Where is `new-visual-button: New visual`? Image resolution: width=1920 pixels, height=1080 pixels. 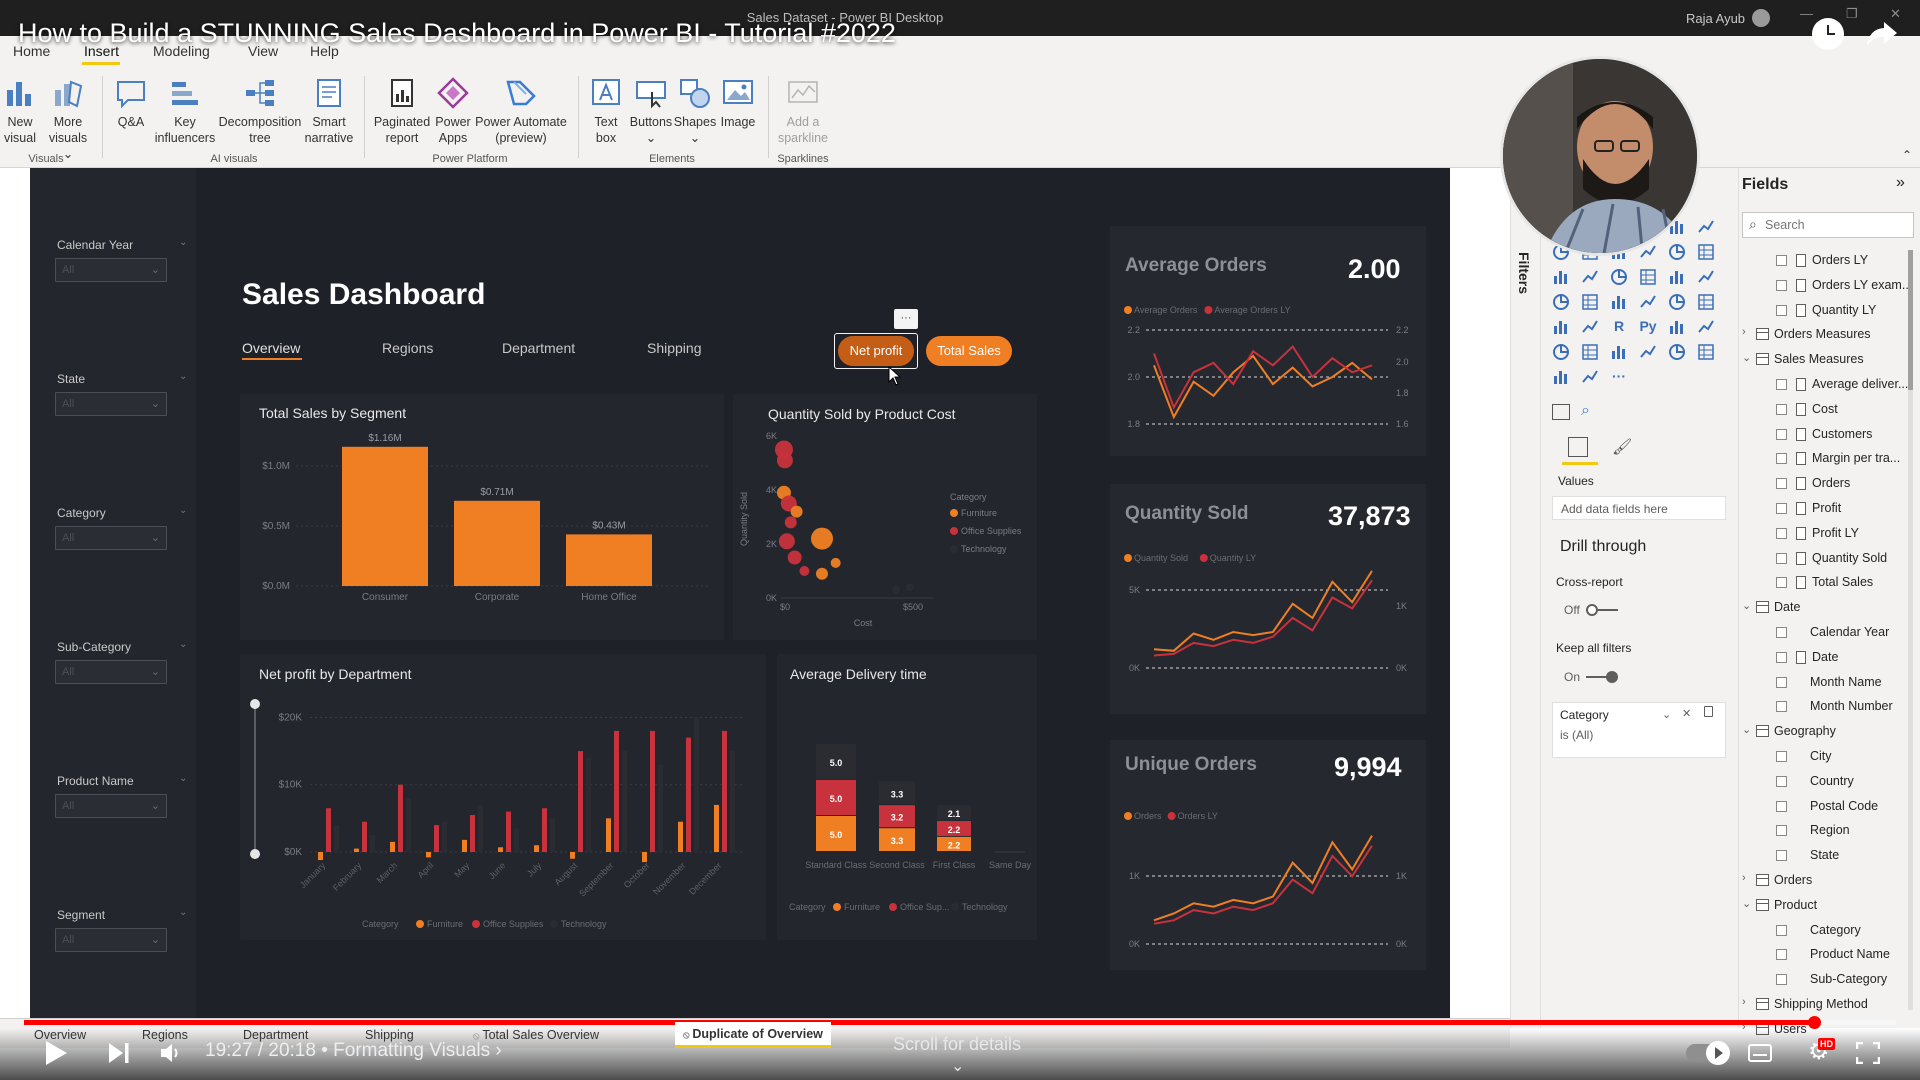 new-visual-button: New visual is located at coordinates (20, 111).